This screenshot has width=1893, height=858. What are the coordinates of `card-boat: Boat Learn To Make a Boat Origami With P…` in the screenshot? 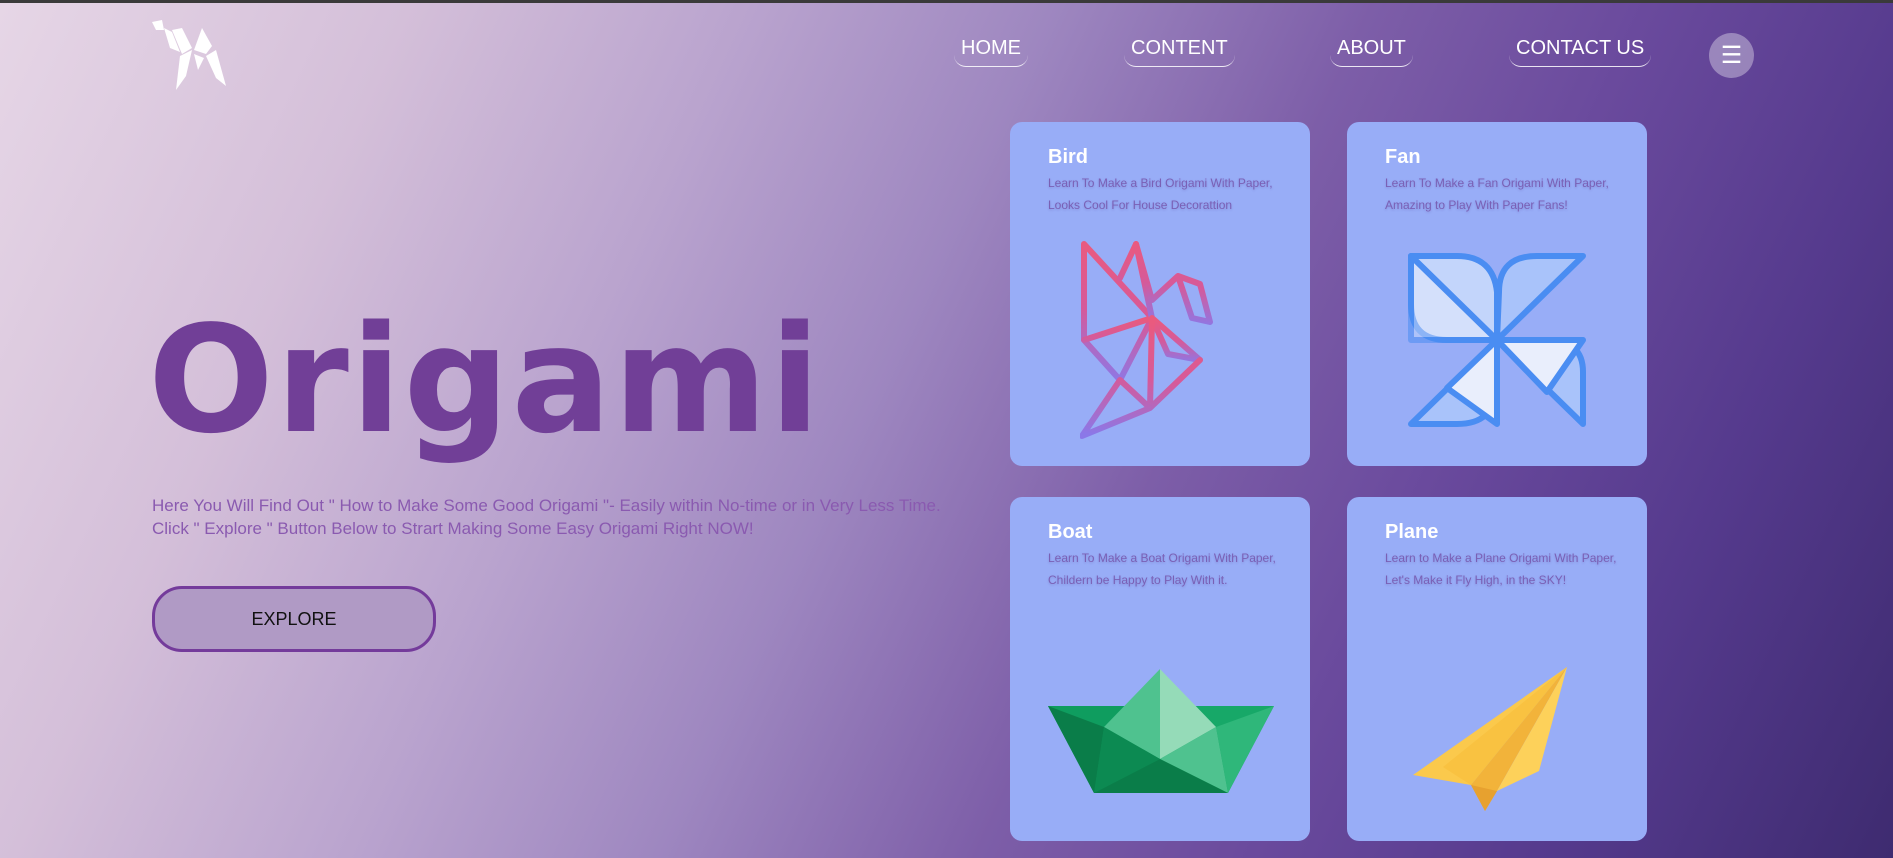 It's located at (1160, 669).